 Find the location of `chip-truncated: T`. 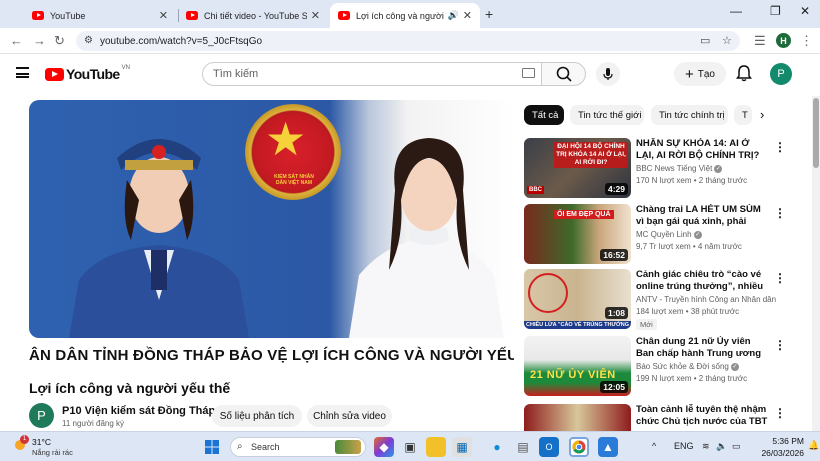

chip-truncated: T is located at coordinates (743, 115).